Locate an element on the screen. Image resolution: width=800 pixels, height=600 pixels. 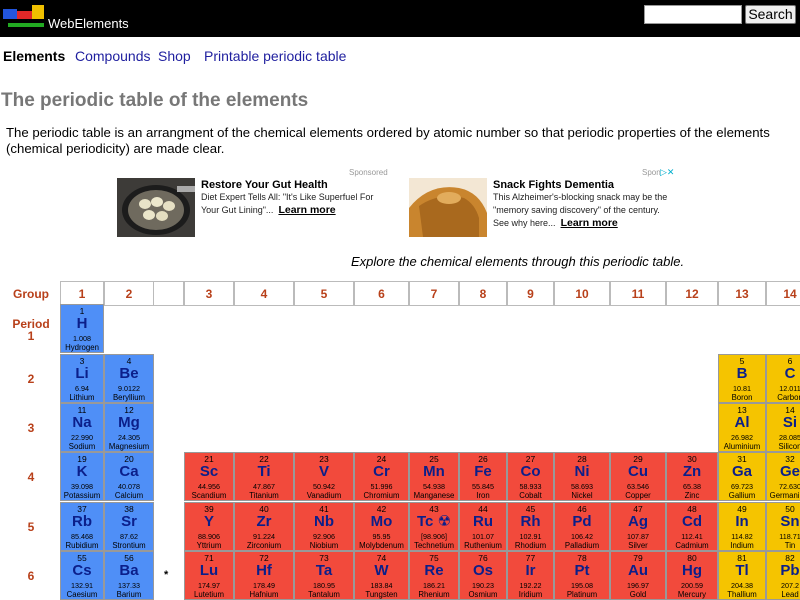
group-header-13: 13 is located at coordinates (742, 293).